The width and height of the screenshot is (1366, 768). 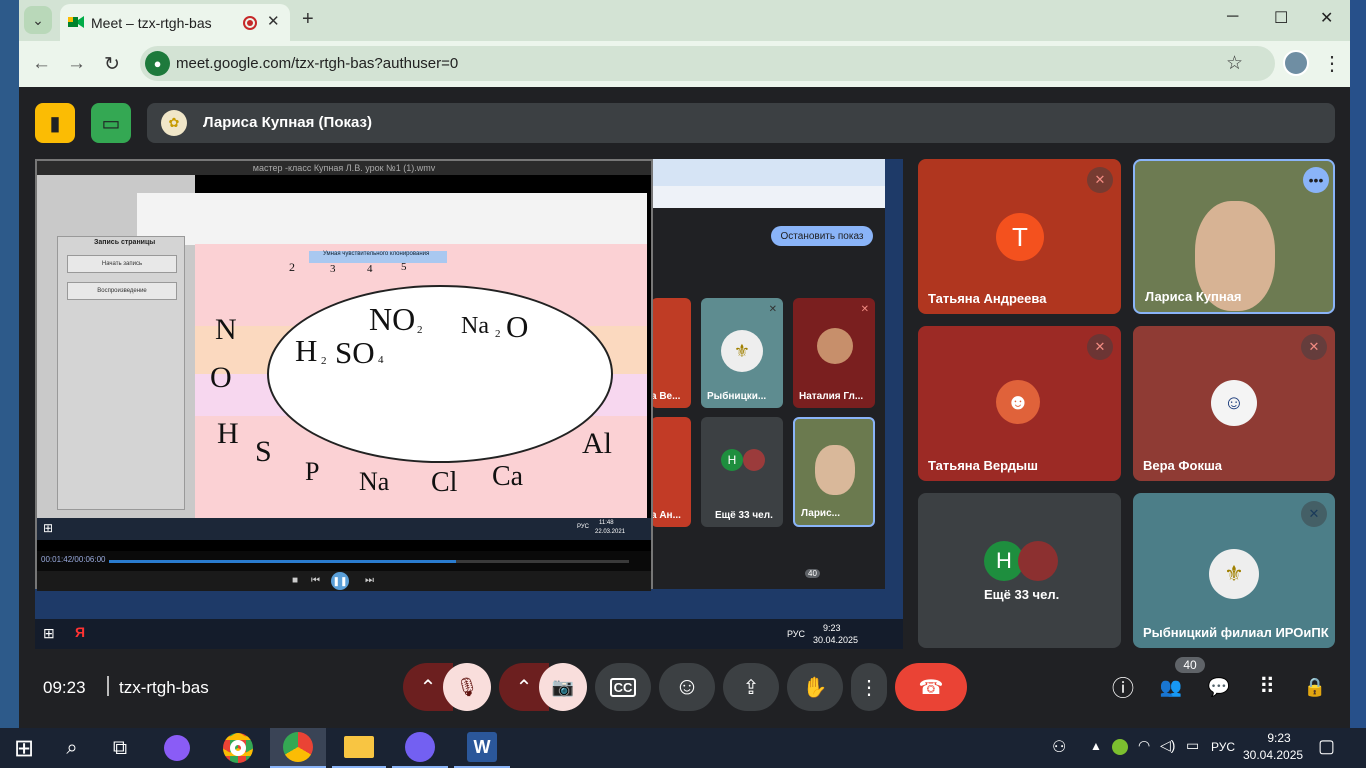 I want to click on recorded-taskbar: ⊞ РУС 11:48 22.03.2021, so click(x=344, y=529).